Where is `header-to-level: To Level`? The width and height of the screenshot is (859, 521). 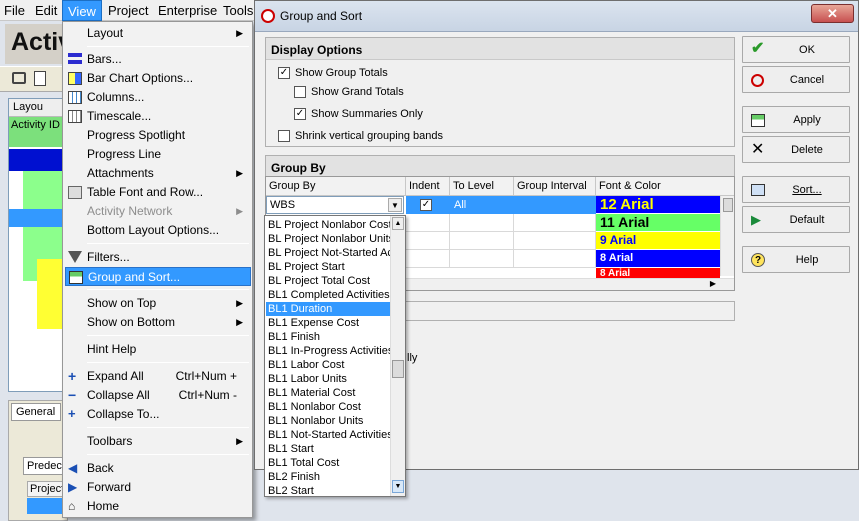 header-to-level: To Level is located at coordinates (482, 186).